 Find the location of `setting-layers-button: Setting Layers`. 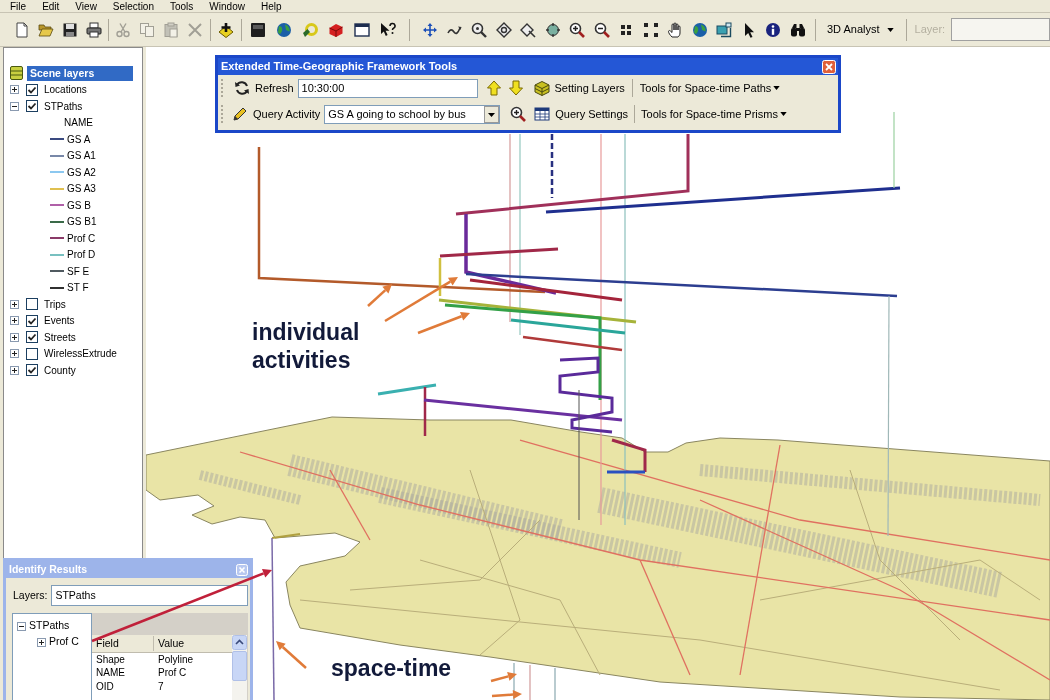

setting-layers-button: Setting Layers is located at coordinates (579, 88).